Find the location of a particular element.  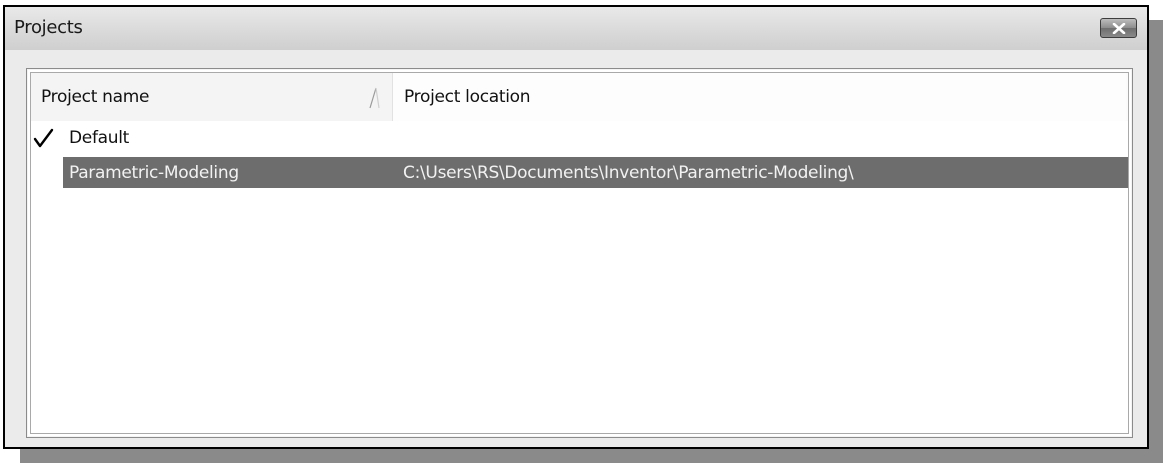

checkmark-icon is located at coordinates (43, 138).